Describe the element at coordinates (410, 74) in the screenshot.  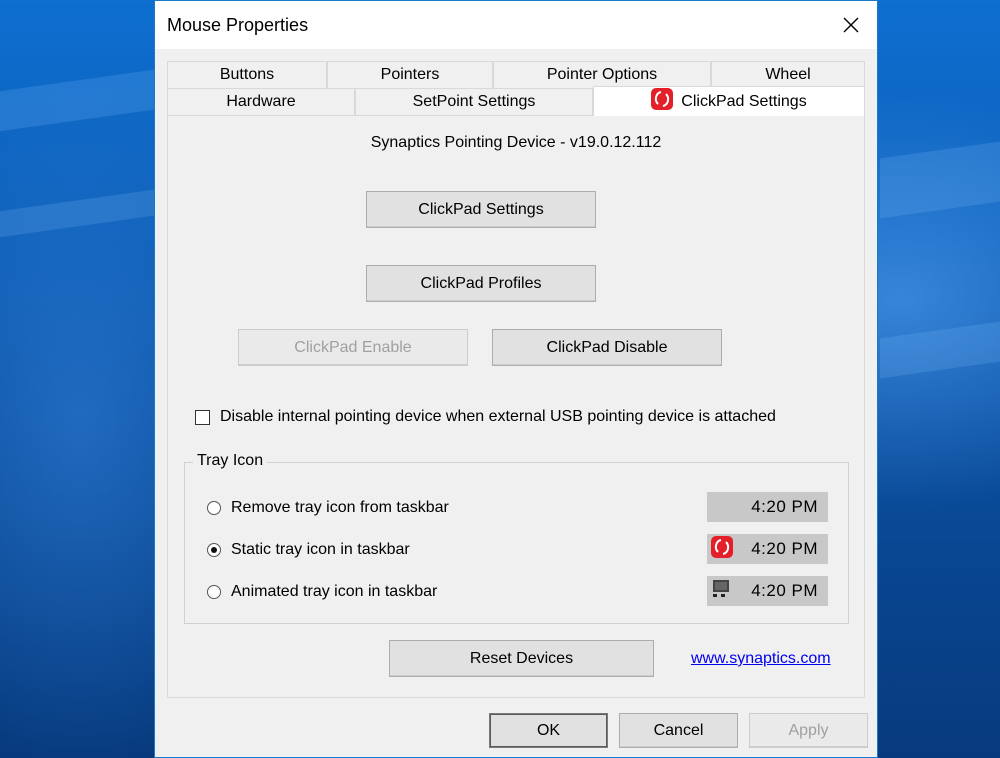
I see `tab-pointers: Pointers` at that location.